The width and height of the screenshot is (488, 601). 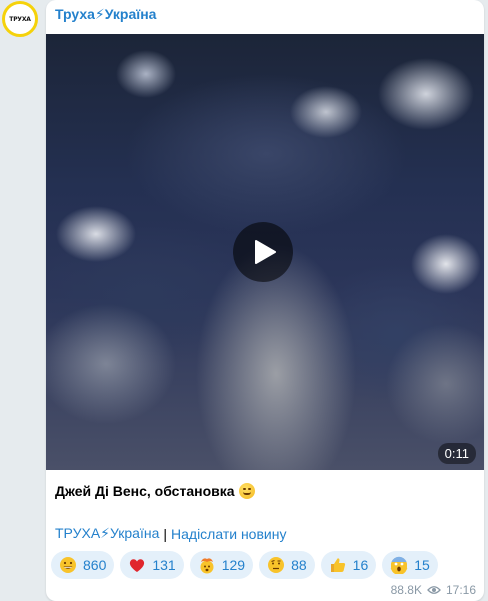 I want to click on play-button, so click(x=263, y=252).